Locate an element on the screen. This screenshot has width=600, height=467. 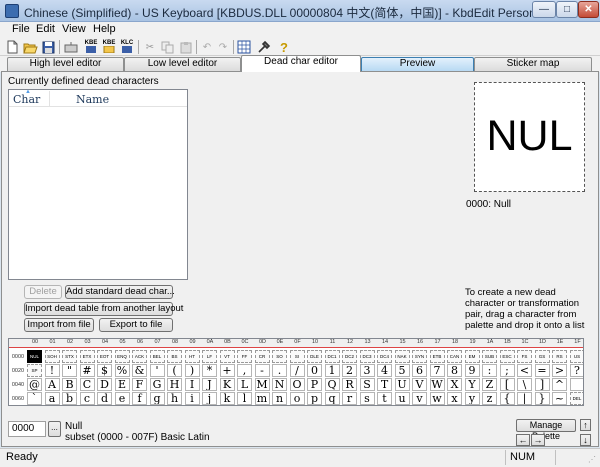
palette-cell: ? is located at coordinates (576, 370).